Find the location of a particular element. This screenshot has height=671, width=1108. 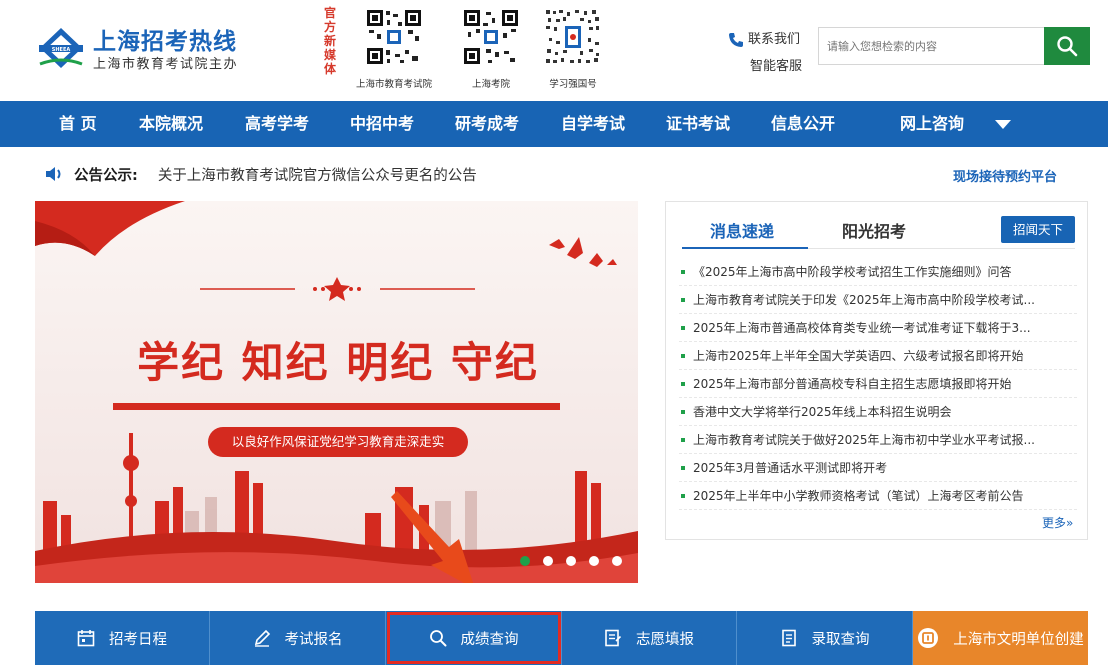

zhaowen-tianxia-button: 招闻天下 is located at coordinates (1038, 229).